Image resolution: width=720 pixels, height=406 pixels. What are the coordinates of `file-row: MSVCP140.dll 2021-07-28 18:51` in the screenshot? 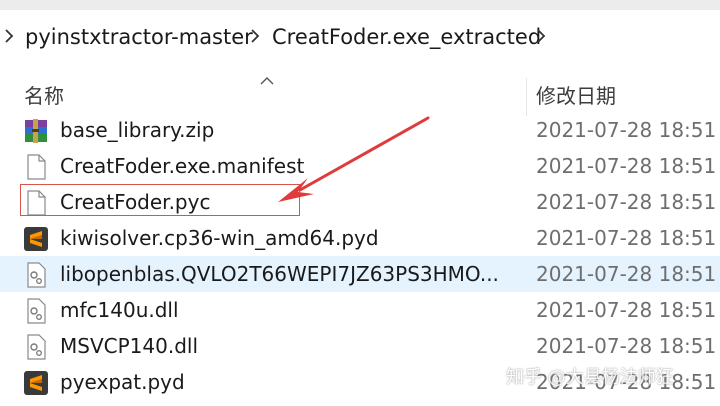 It's located at (360, 346).